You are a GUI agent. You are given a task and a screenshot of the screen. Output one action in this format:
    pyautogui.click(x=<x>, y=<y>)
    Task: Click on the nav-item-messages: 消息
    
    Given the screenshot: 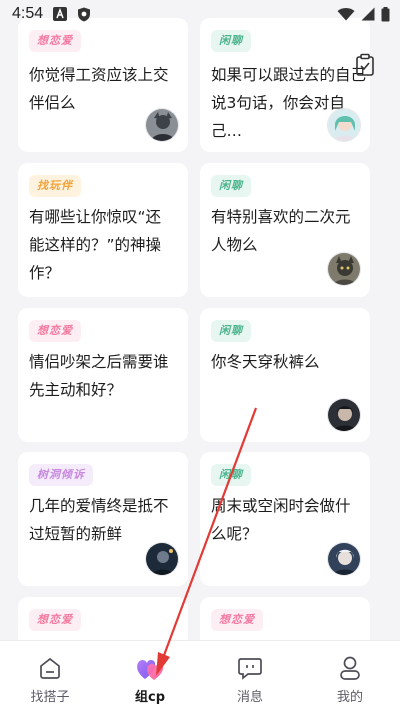 What is the action you would take?
    pyautogui.click(x=250, y=676)
    